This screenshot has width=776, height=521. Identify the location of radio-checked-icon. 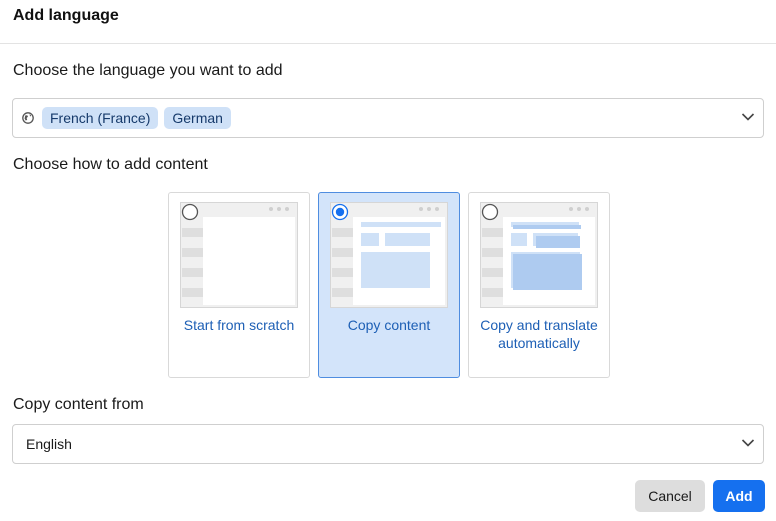
(340, 212).